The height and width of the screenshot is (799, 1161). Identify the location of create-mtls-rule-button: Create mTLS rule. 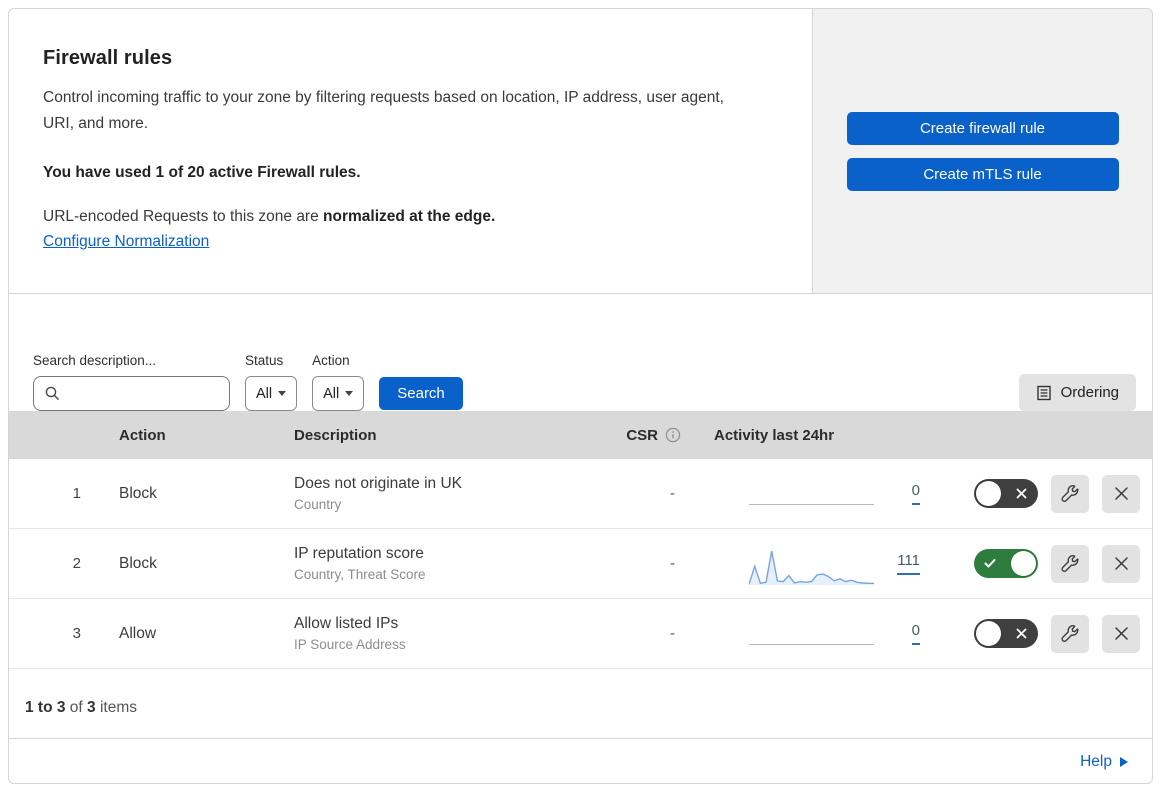
(982, 174).